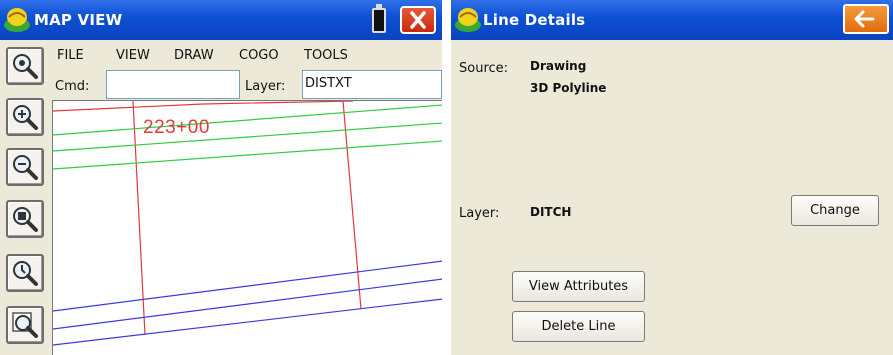  Describe the element at coordinates (72, 86) in the screenshot. I see `cmd-label: Cmd:` at that location.